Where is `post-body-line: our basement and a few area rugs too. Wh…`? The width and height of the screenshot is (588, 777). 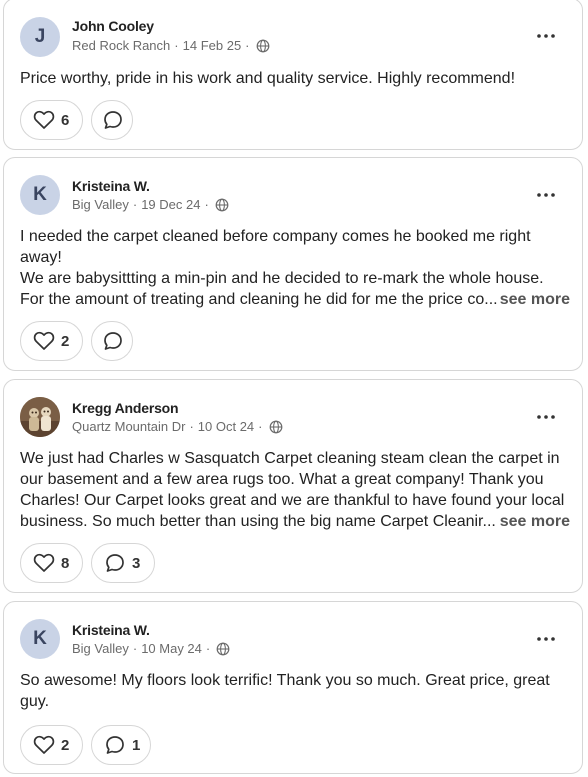 post-body-line: our basement and a few area rugs too. Wh… is located at coordinates (282, 479).